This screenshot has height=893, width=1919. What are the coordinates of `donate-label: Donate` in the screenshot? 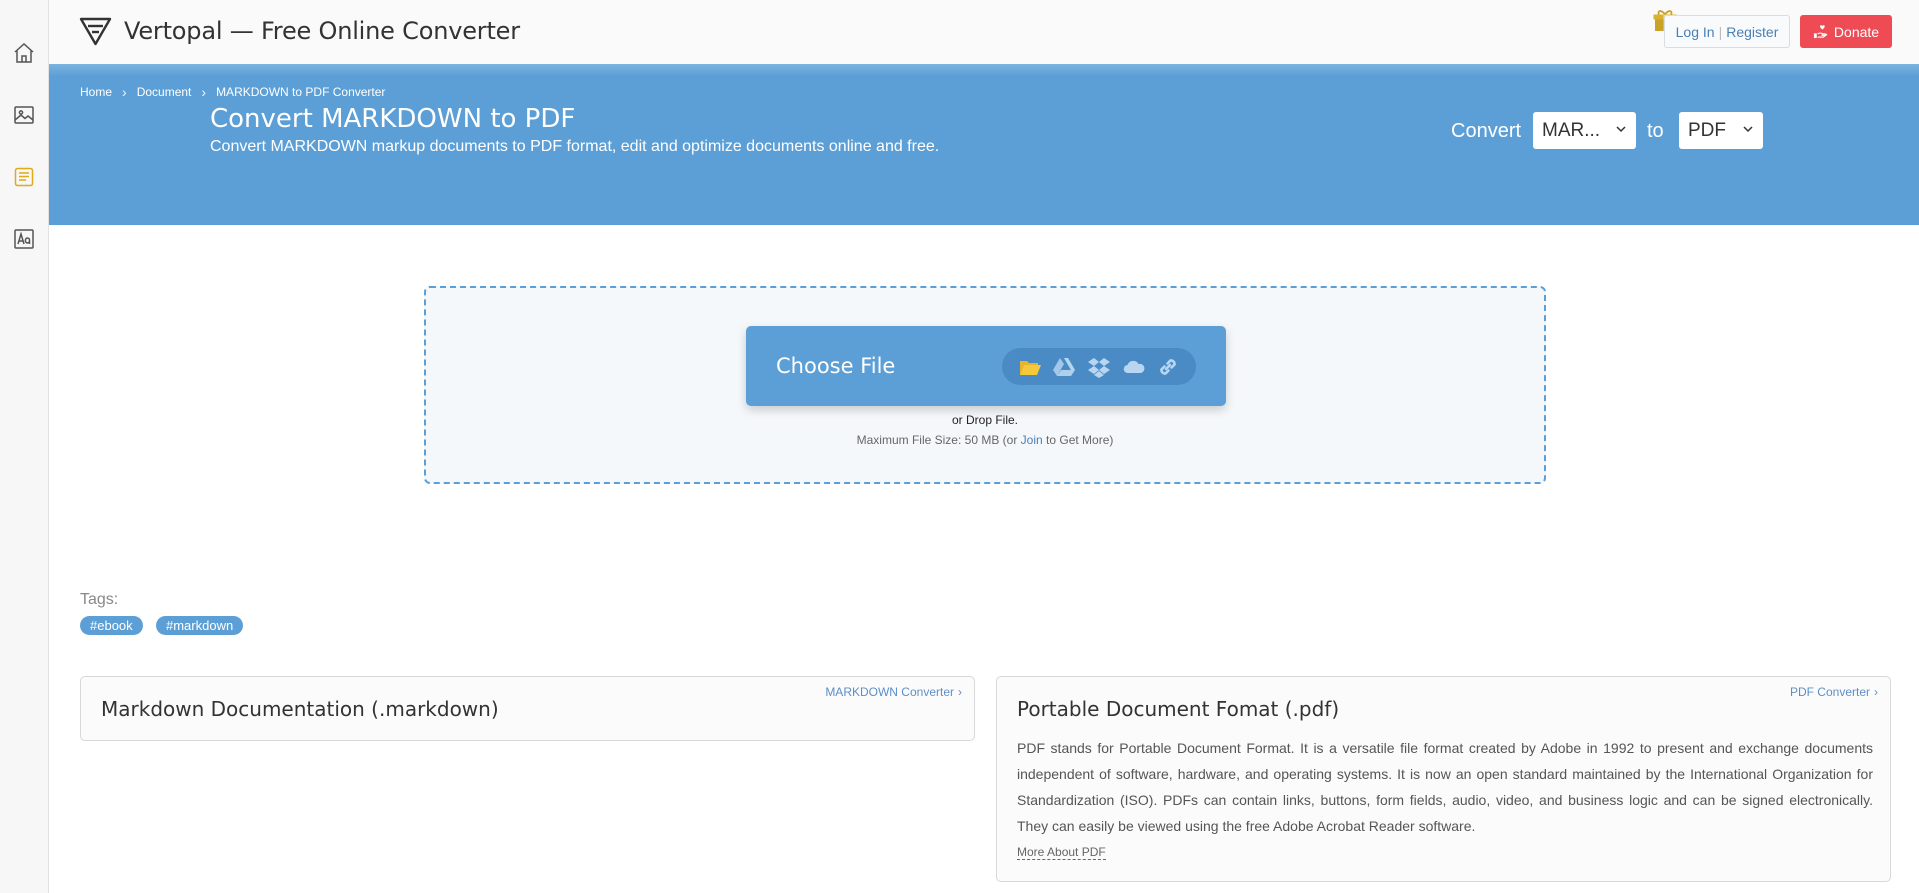 It's located at (1856, 31).